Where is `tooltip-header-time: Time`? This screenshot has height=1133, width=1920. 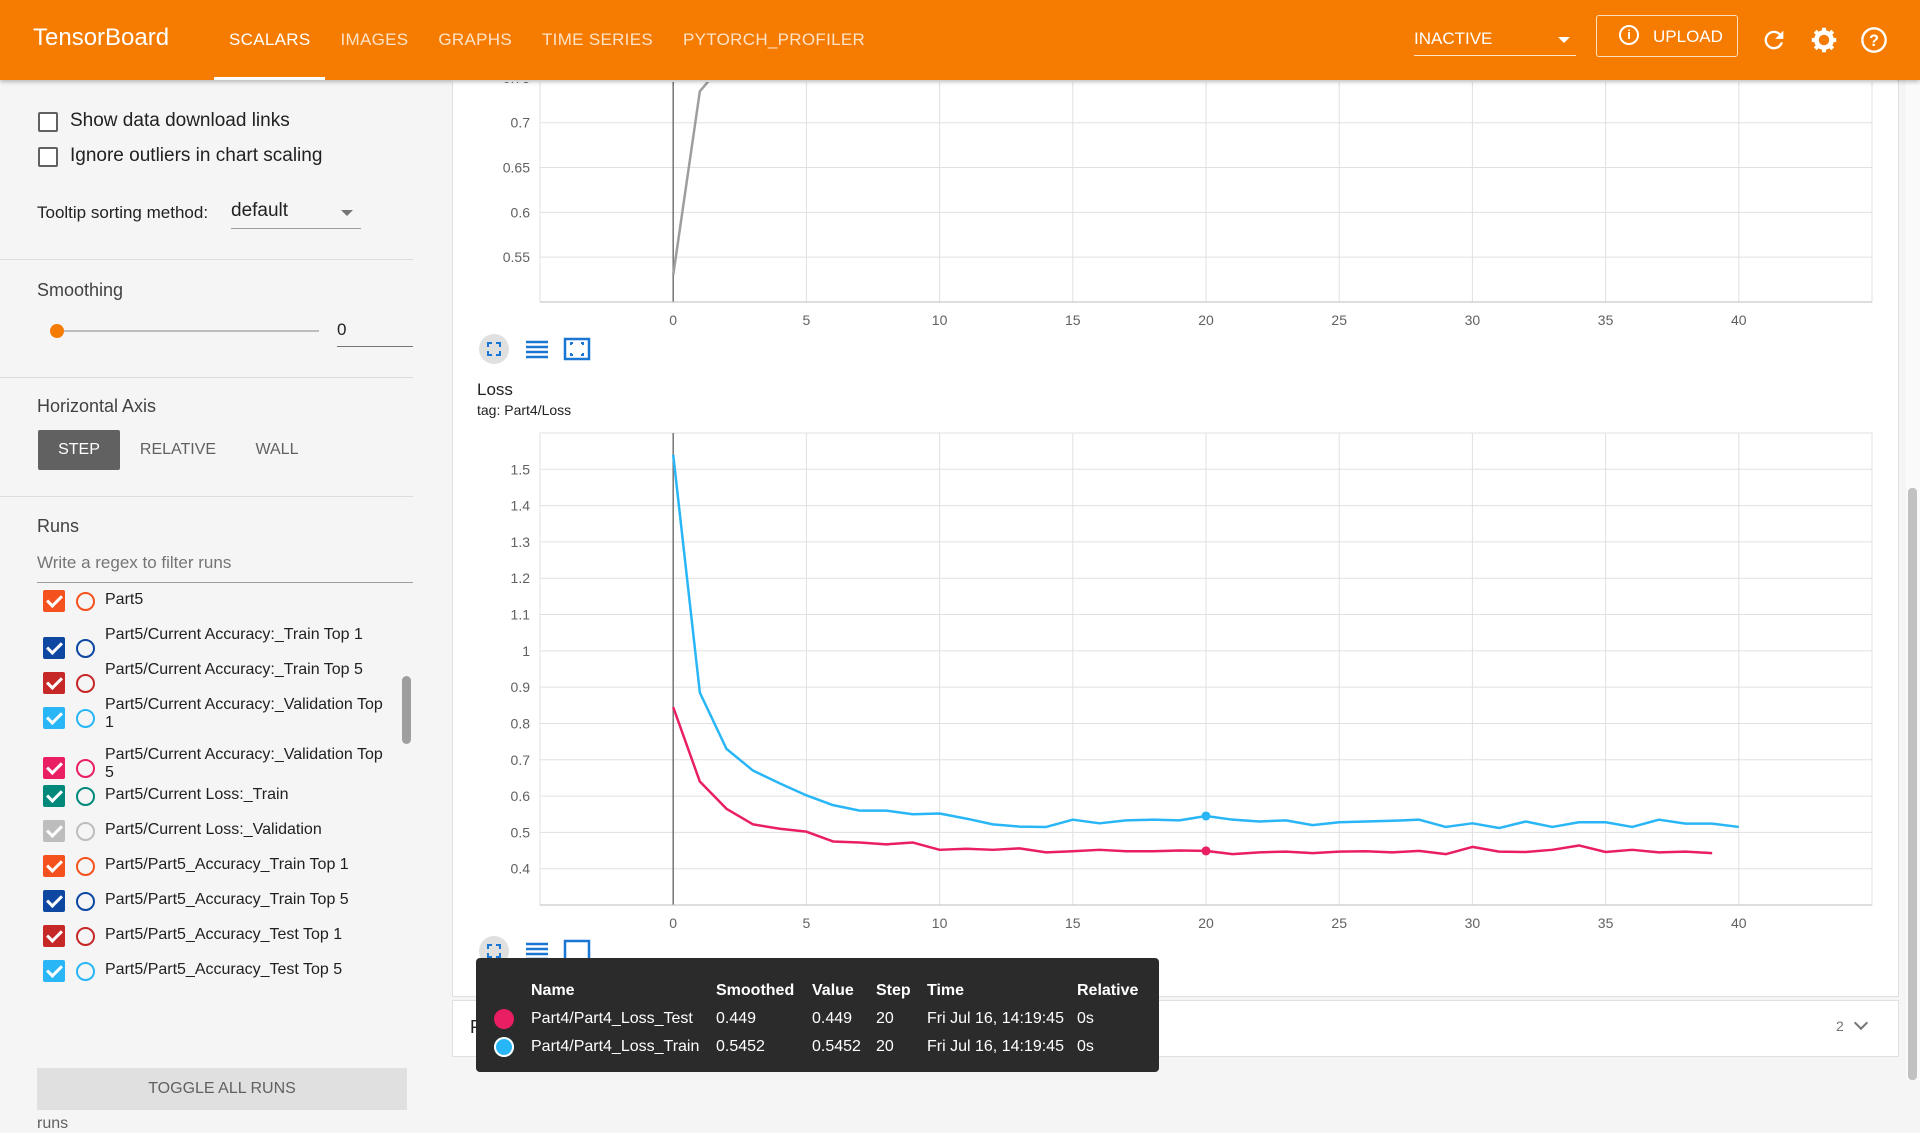 tooltip-header-time: Time is located at coordinates (946, 990).